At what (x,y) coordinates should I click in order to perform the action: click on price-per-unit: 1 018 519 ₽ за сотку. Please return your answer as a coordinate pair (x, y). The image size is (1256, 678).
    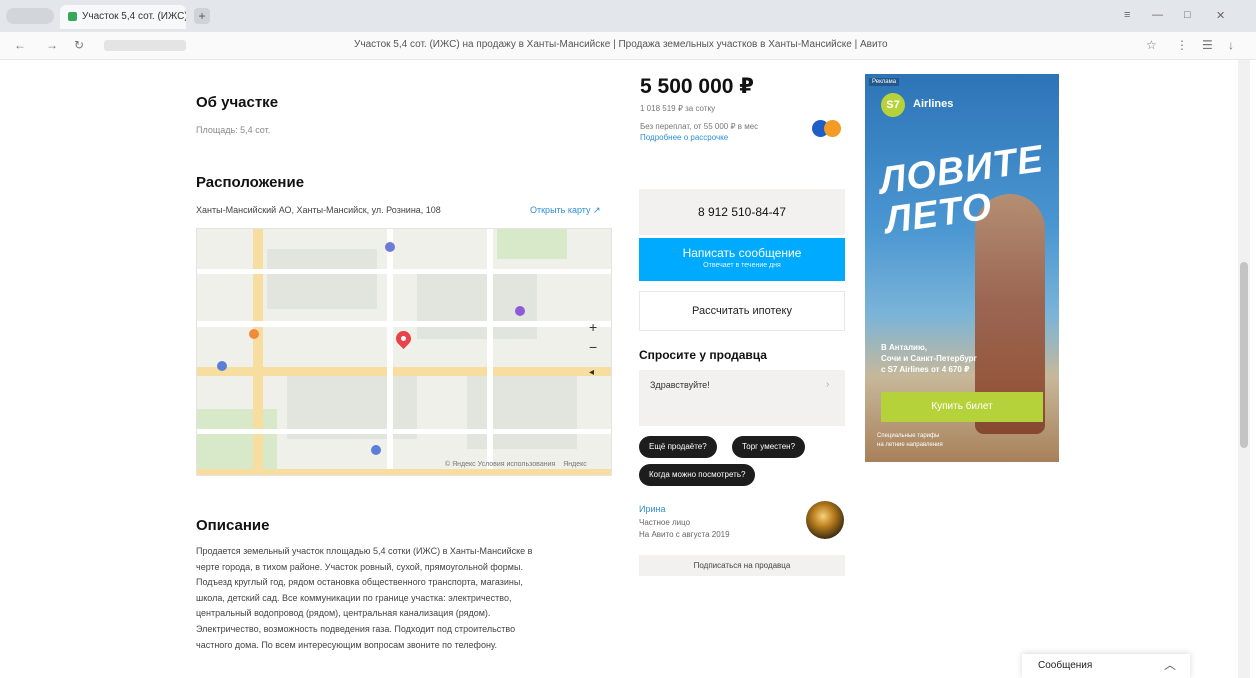
    Looking at the image, I should click on (678, 108).